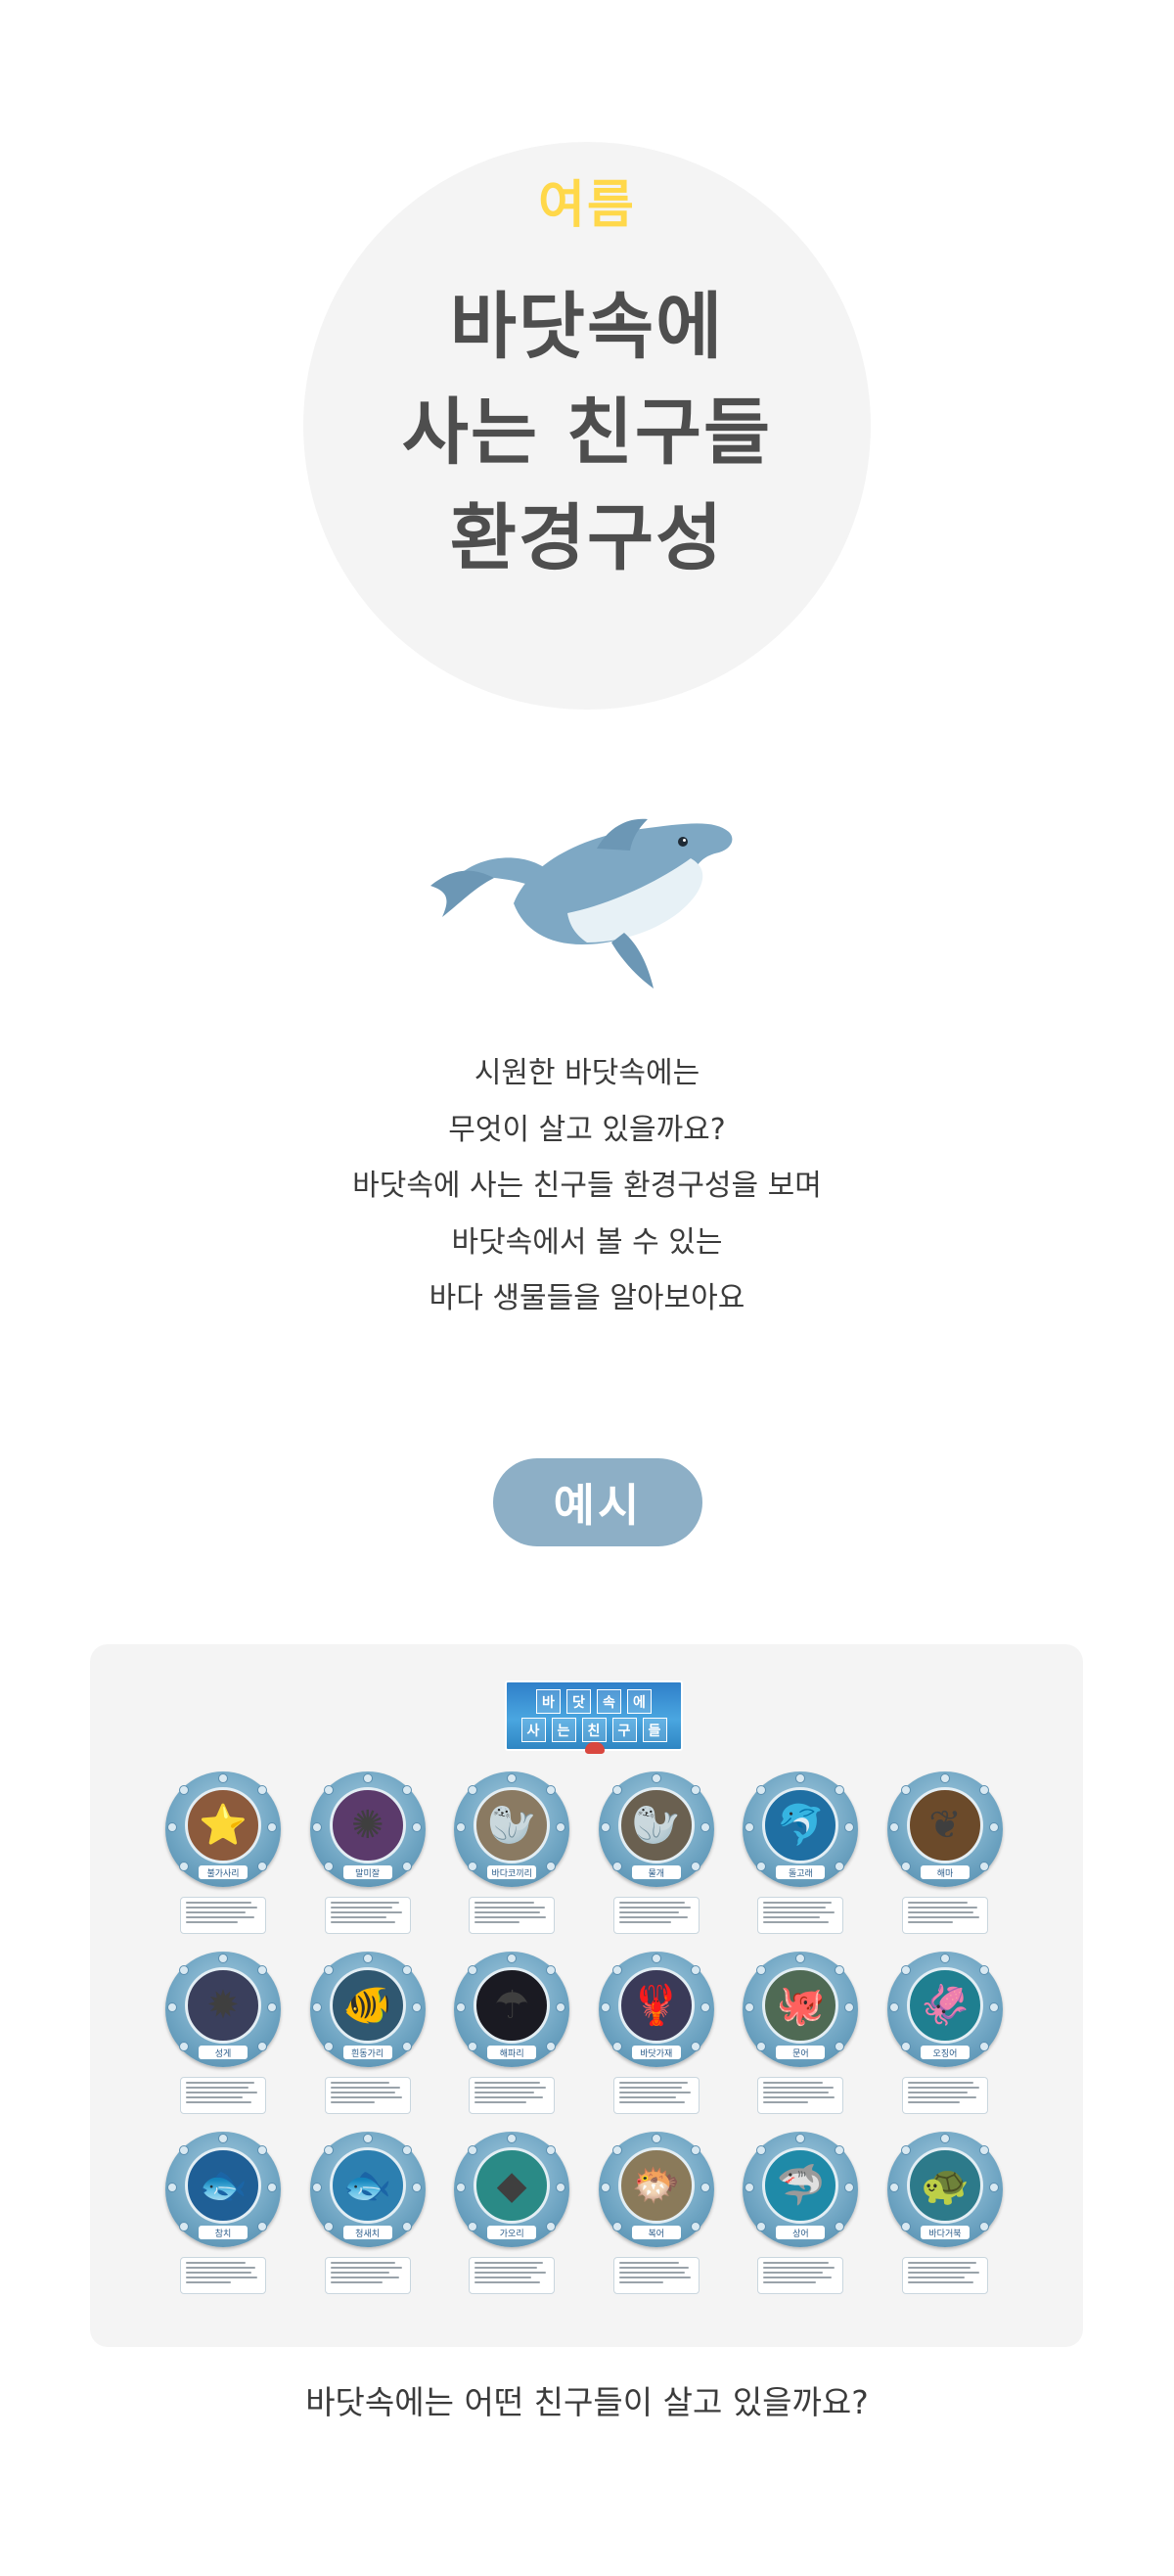 The height and width of the screenshot is (2576, 1174). What do you see at coordinates (801, 2052) in the screenshot?
I see `creature-name-label: 문어` at bounding box center [801, 2052].